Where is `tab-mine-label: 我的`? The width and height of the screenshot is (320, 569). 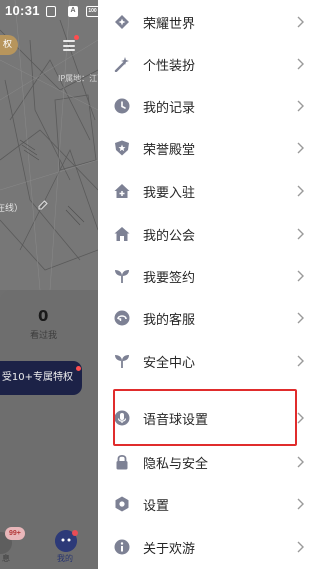 tab-mine-label: 我的 is located at coordinates (65, 558).